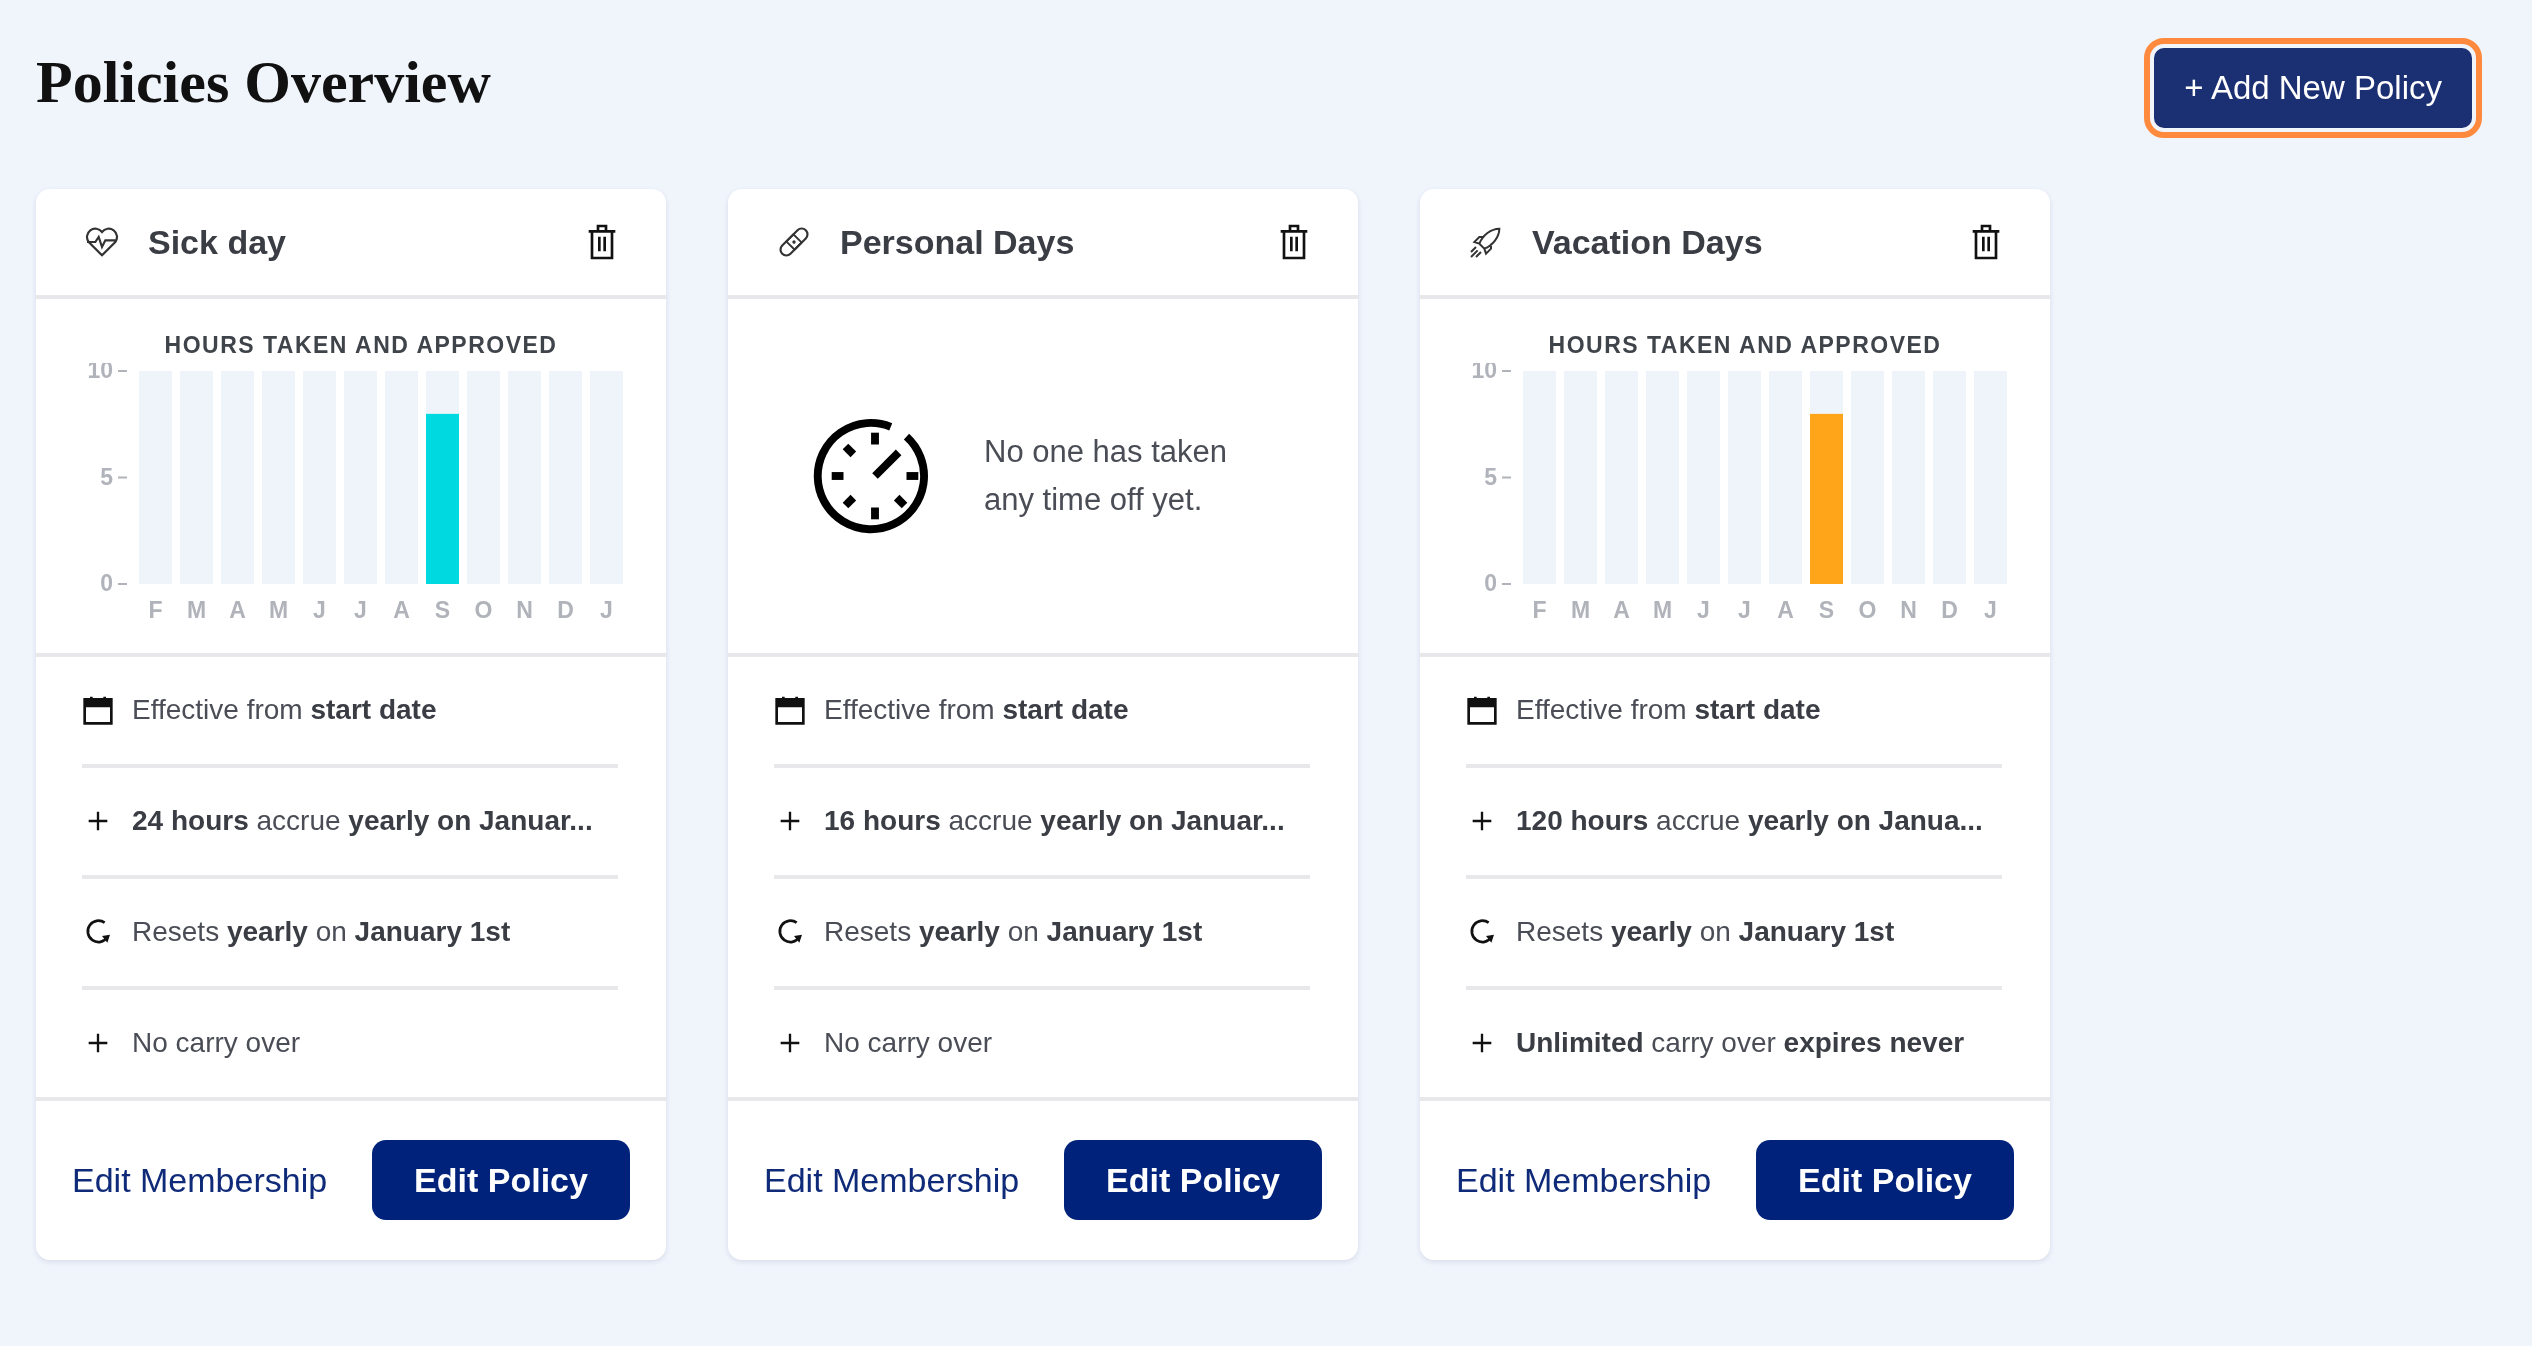 This screenshot has height=1346, width=2532. I want to click on policy-title: Personal Days, so click(958, 242).